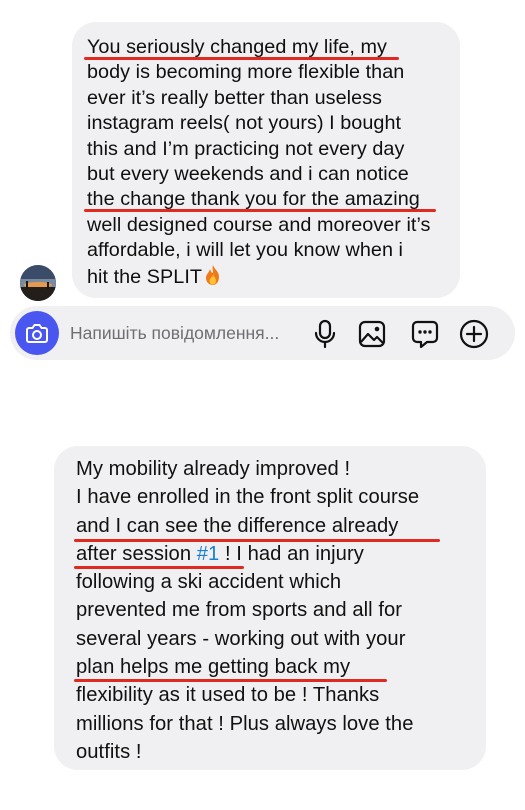 This screenshot has height=810, width=525. I want to click on microphone-button, so click(325, 334).